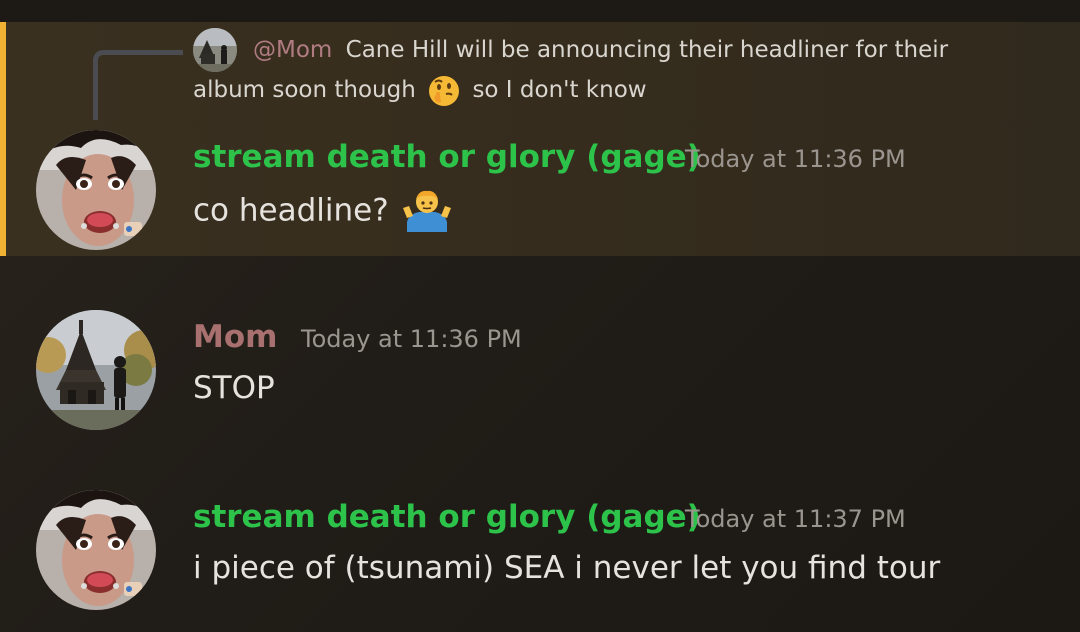 The height and width of the screenshot is (632, 1080). I want to click on top-divider, so click(540, 11).